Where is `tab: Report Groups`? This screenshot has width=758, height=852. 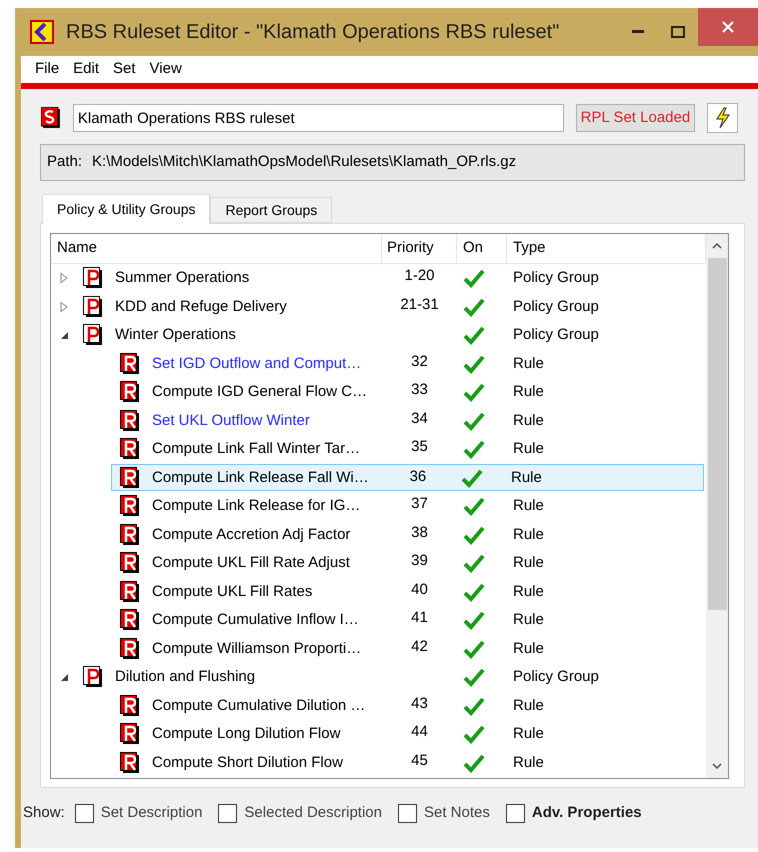 tab: Report Groups is located at coordinates (271, 210).